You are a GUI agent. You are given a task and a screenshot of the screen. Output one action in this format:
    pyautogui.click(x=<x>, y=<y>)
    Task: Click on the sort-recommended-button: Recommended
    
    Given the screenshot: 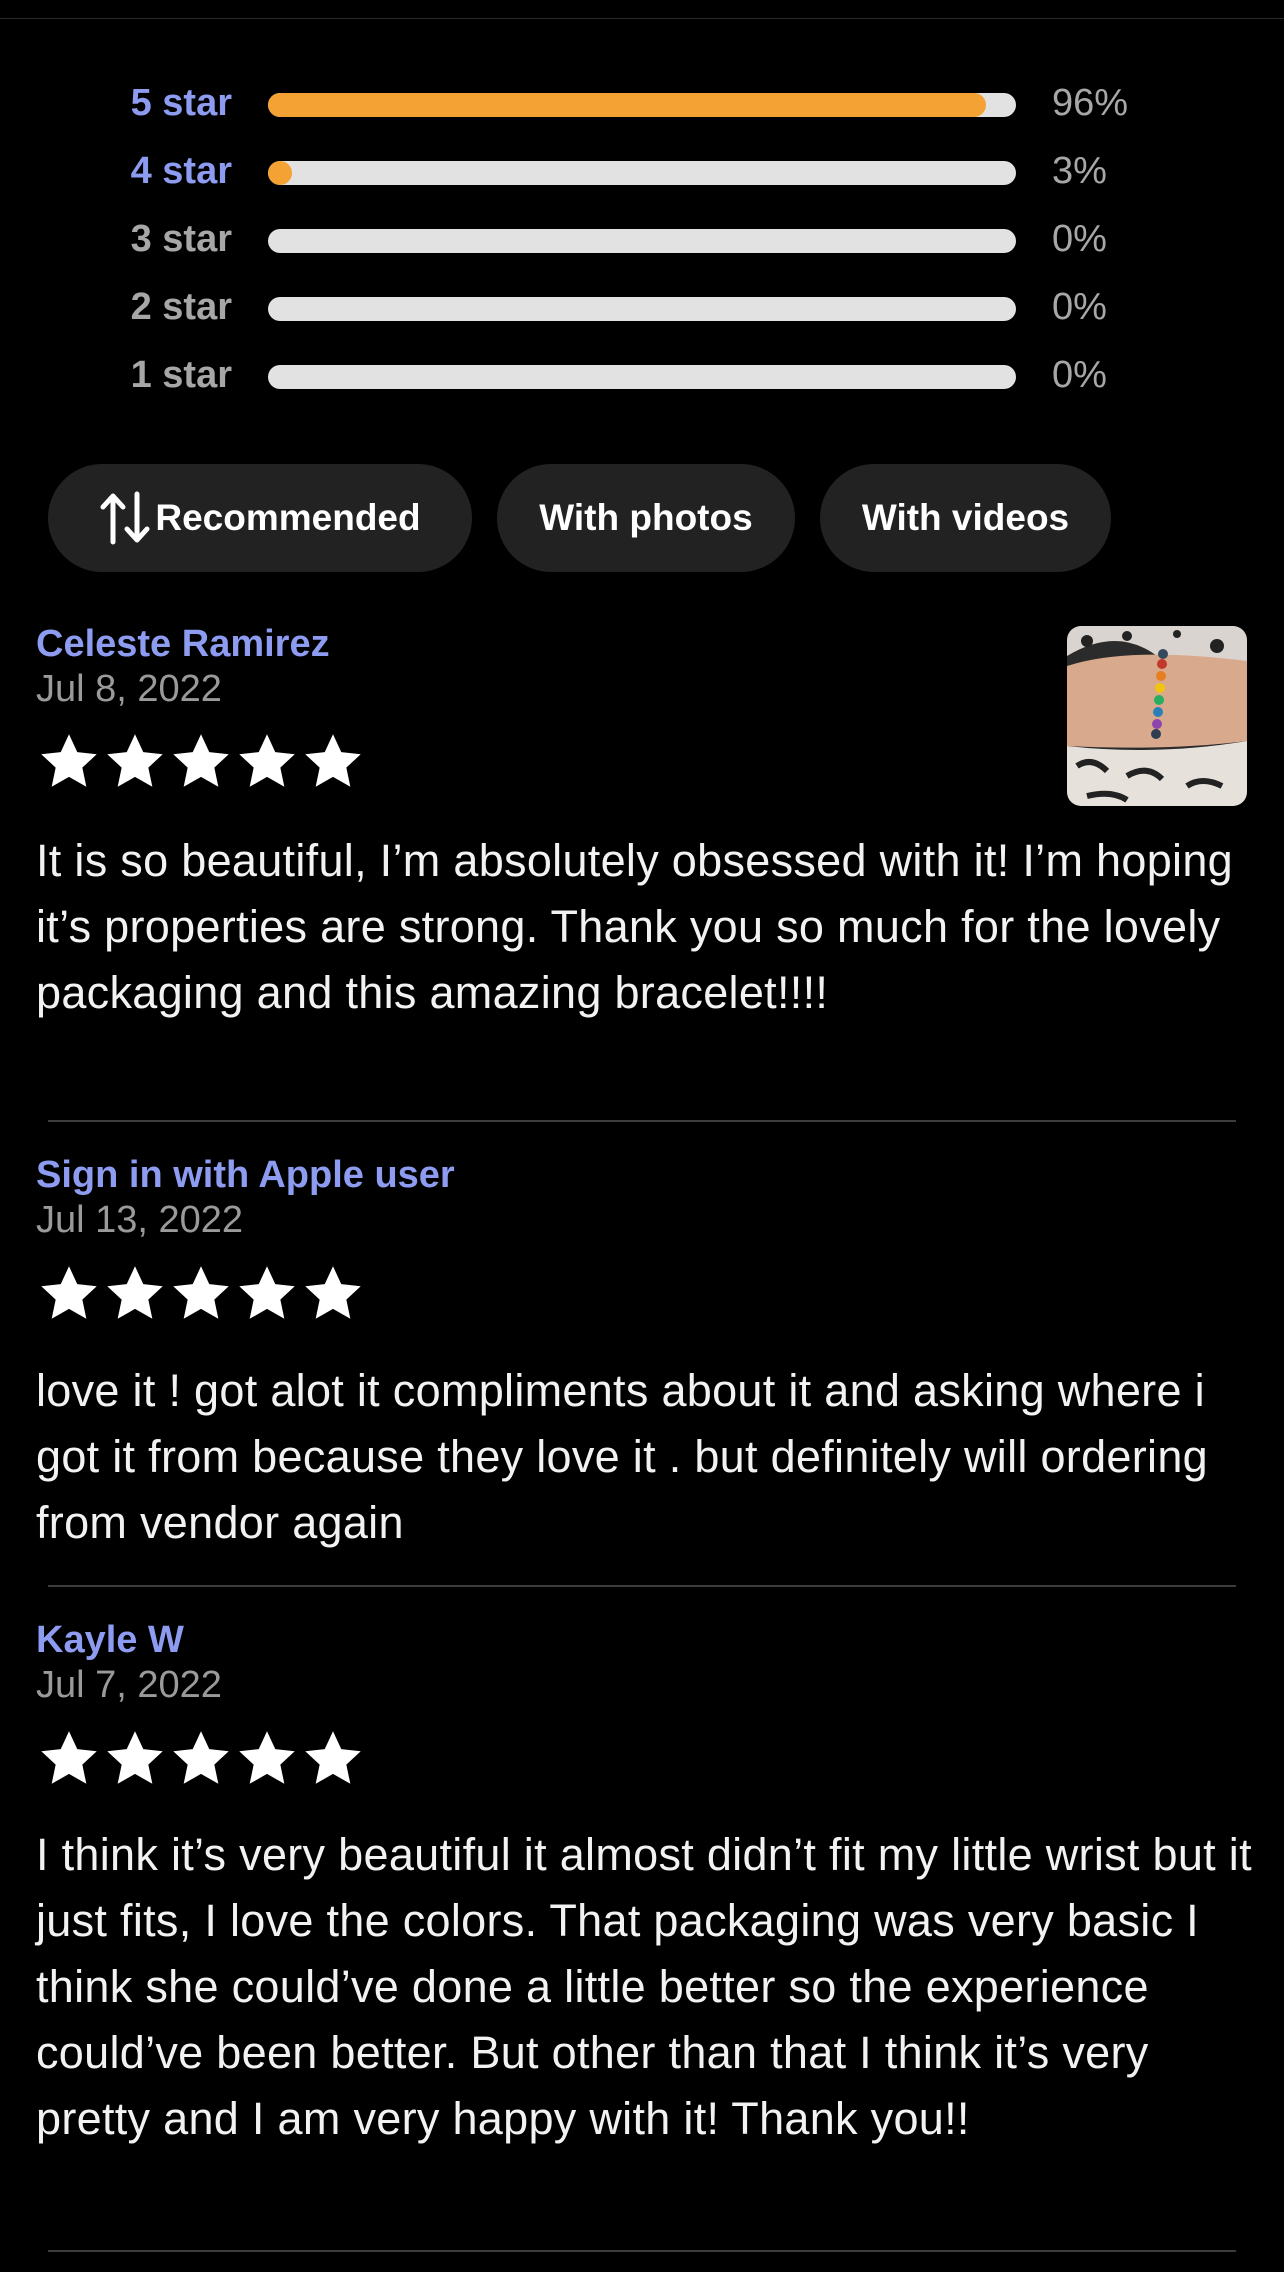 What is the action you would take?
    pyautogui.click(x=260, y=518)
    